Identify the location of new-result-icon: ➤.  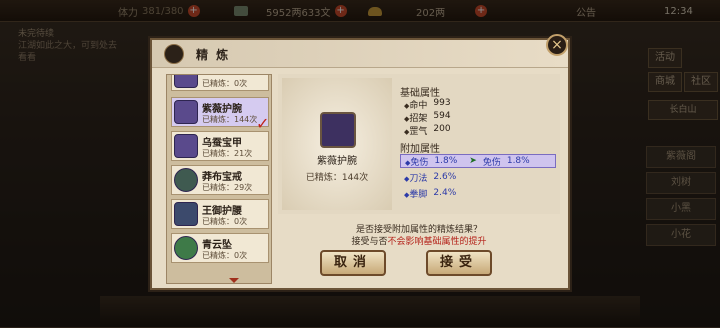
(473, 161).